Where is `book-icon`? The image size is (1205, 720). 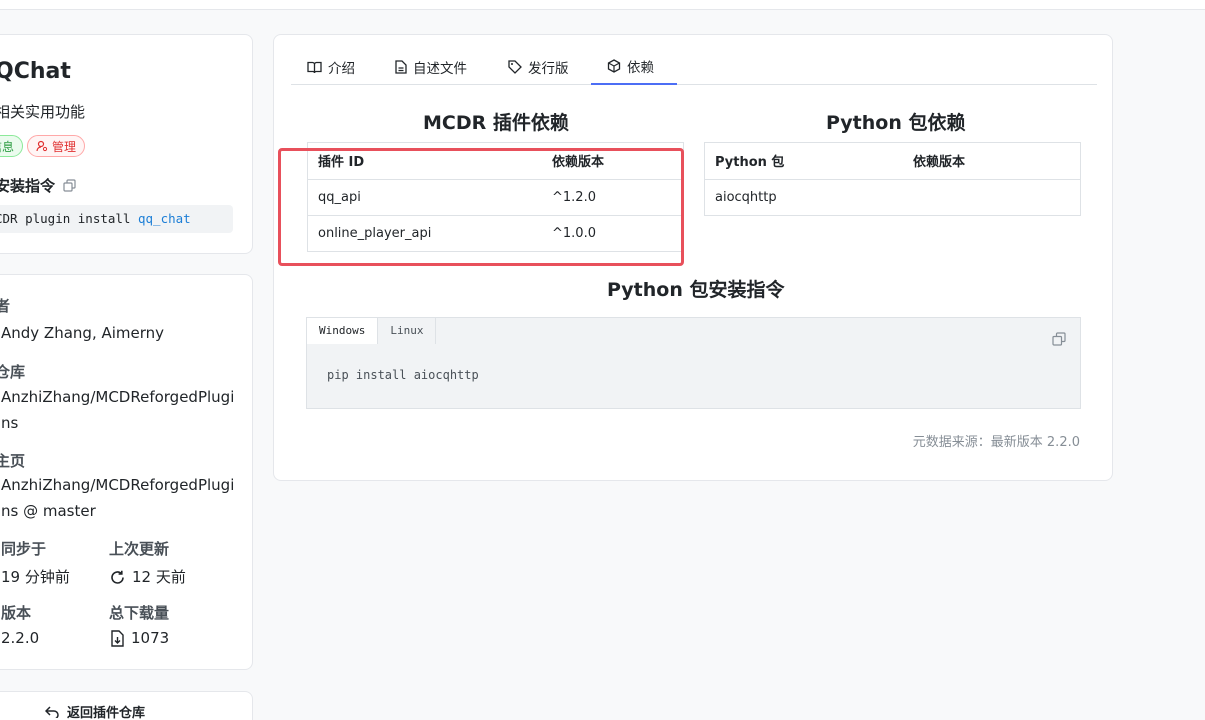
book-icon is located at coordinates (314, 67).